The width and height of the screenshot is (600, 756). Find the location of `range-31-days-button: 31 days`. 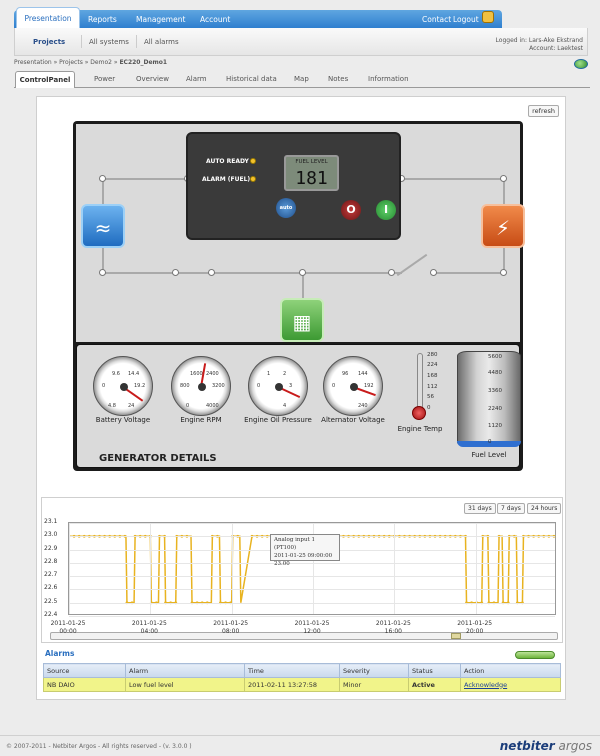

range-31-days-button: 31 days is located at coordinates (480, 508).